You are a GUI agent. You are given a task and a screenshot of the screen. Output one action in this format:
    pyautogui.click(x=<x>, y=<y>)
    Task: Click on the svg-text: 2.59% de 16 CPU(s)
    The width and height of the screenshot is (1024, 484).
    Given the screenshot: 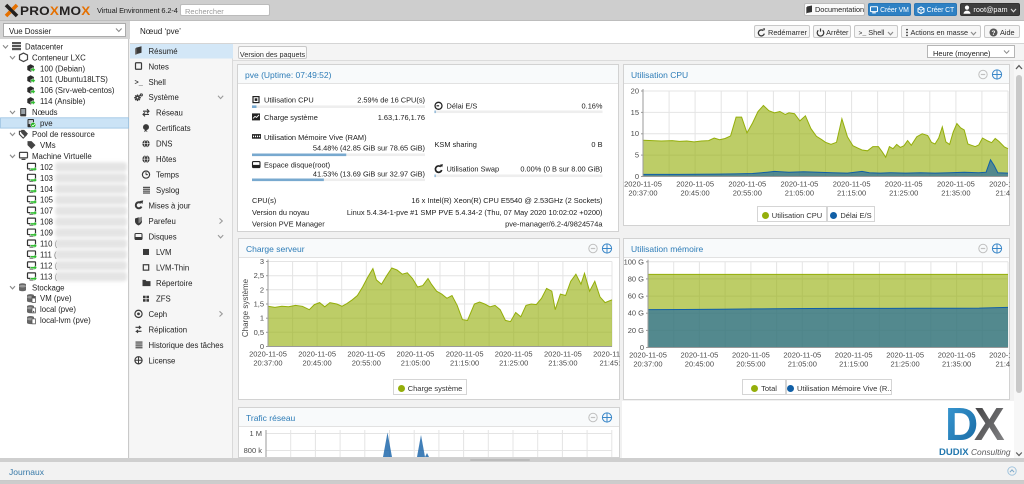 What is the action you would take?
    pyautogui.click(x=391, y=100)
    